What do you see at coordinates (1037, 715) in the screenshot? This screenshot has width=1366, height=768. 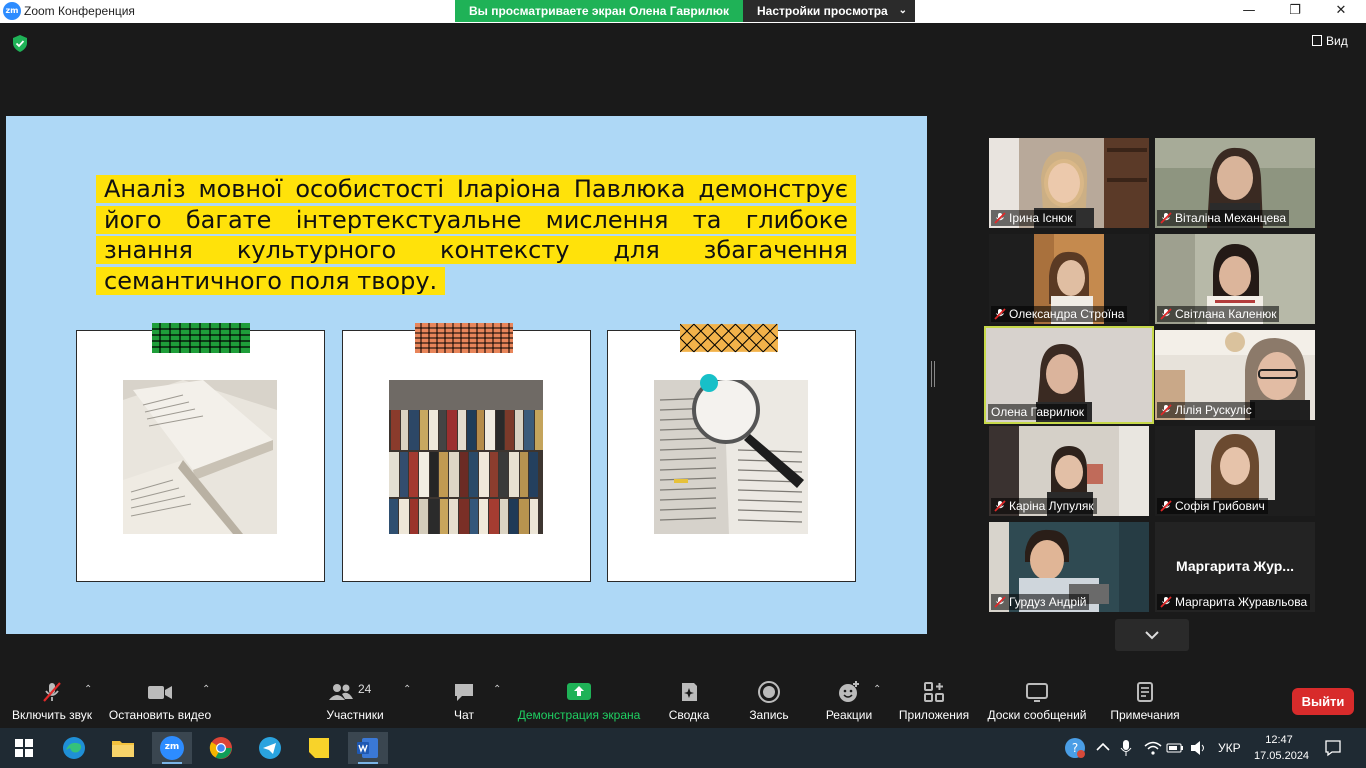 I see `whiteboards-label: Доски сообщений` at bounding box center [1037, 715].